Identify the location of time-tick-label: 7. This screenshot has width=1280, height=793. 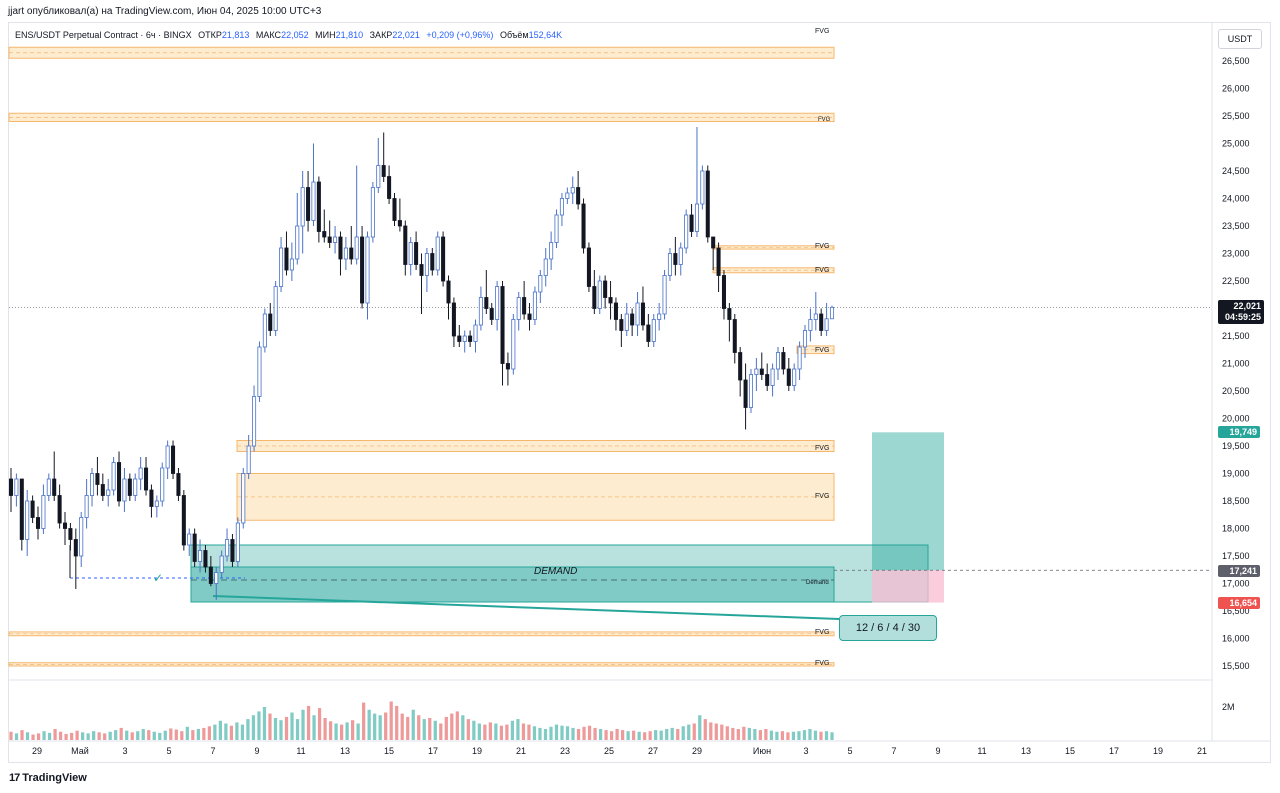
(893, 751).